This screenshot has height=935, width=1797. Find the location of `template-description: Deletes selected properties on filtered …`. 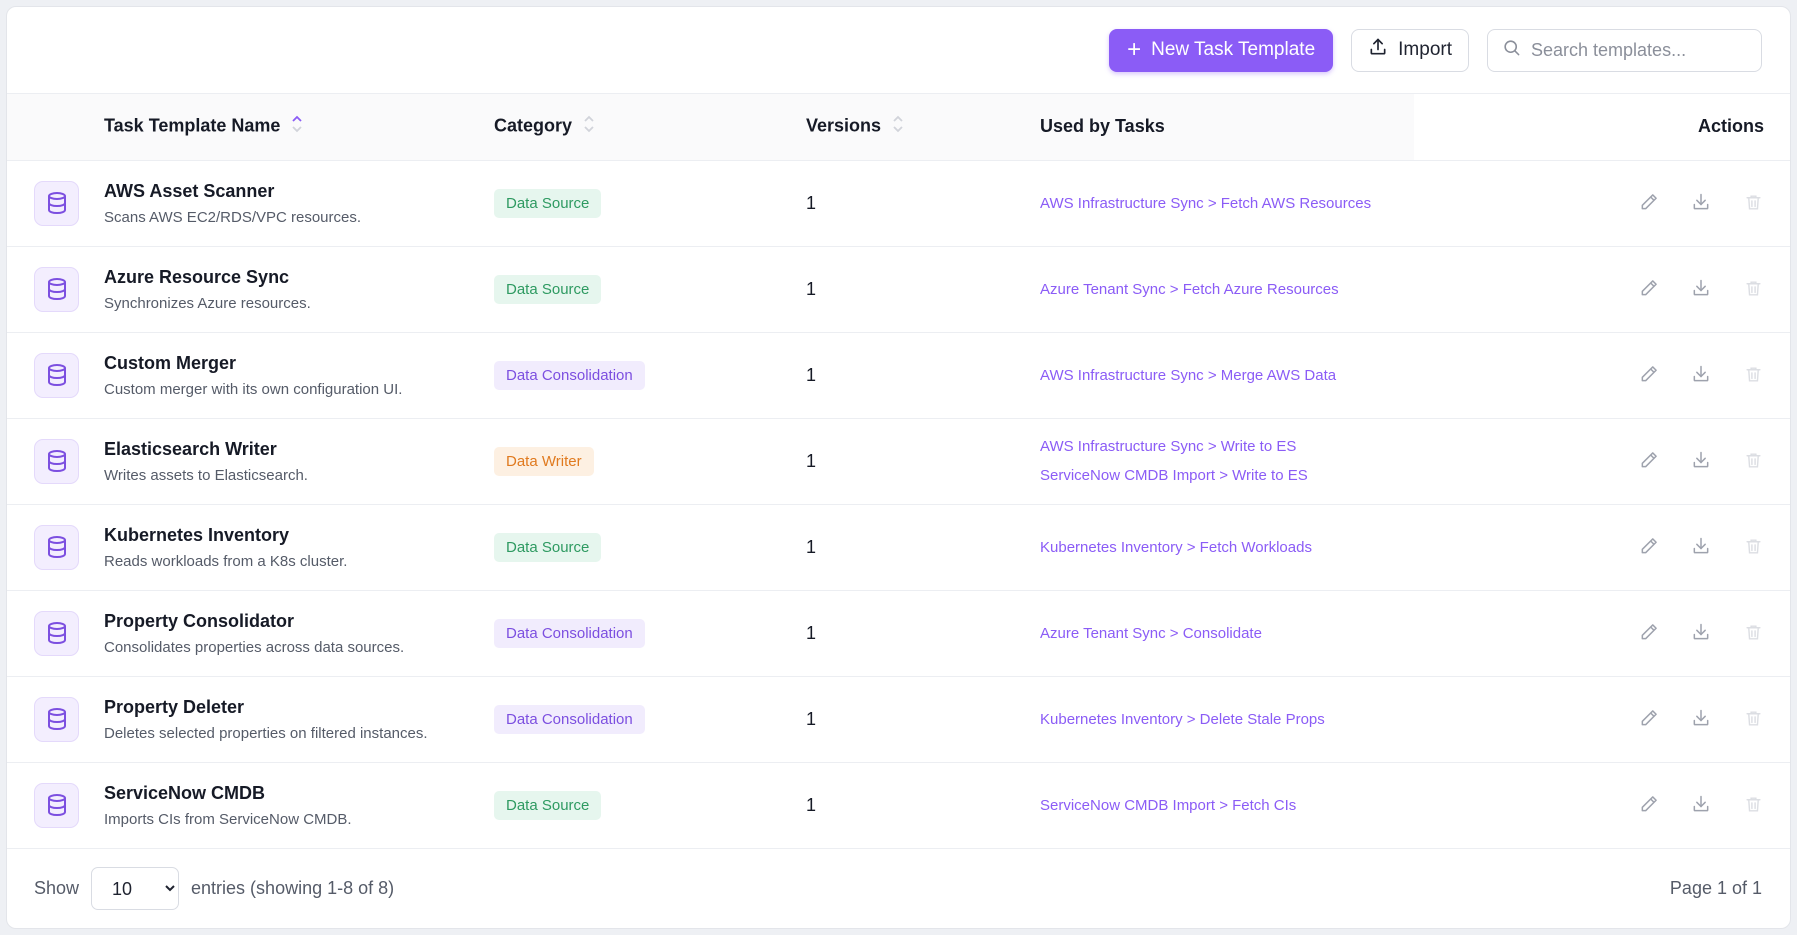

template-description: Deletes selected properties on filtered … is located at coordinates (266, 733).